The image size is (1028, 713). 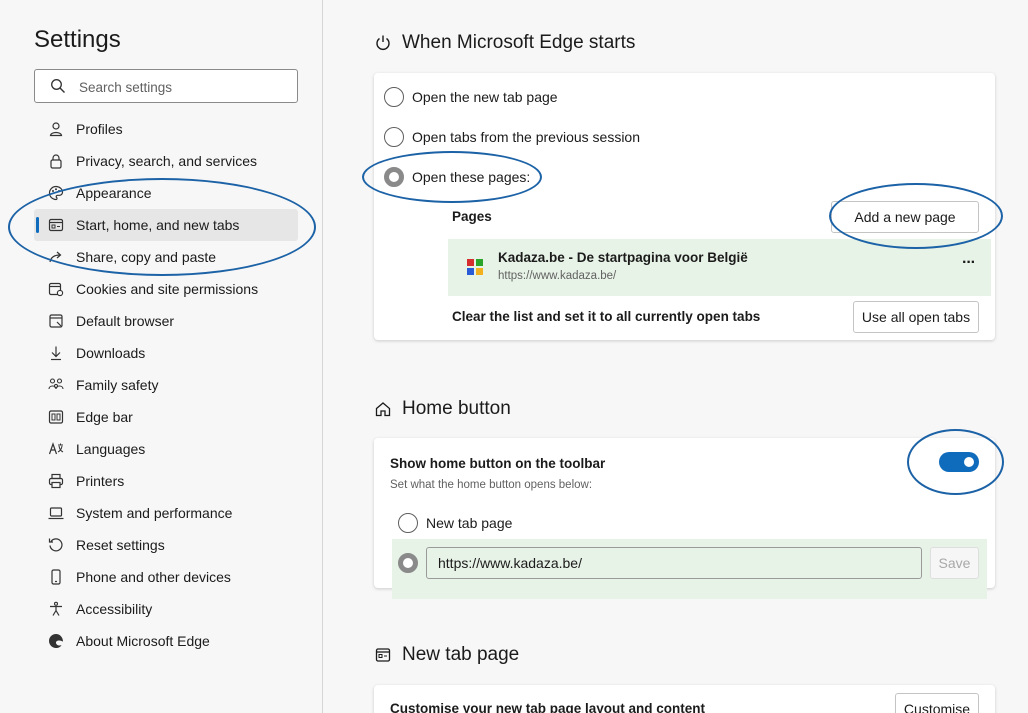 I want to click on save-button: Save, so click(x=954, y=563).